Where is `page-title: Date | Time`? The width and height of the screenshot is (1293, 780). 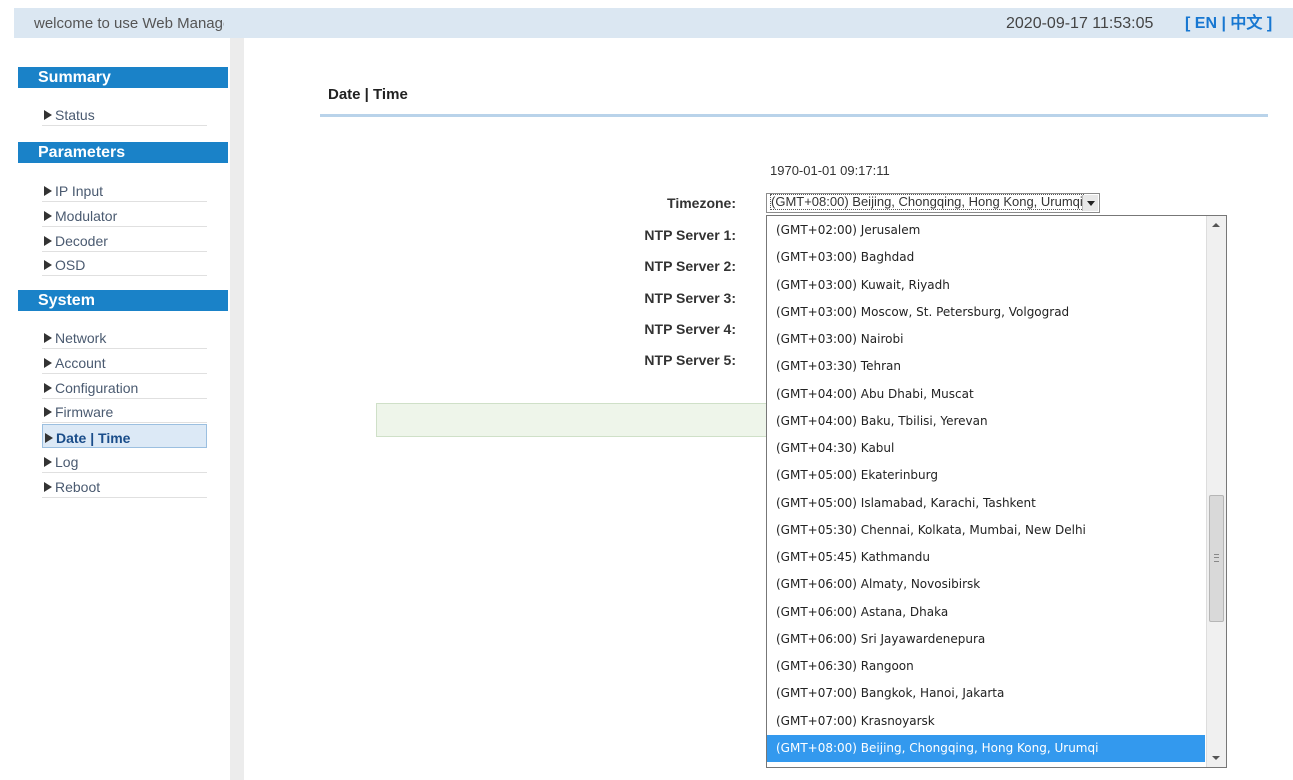 page-title: Date | Time is located at coordinates (368, 94).